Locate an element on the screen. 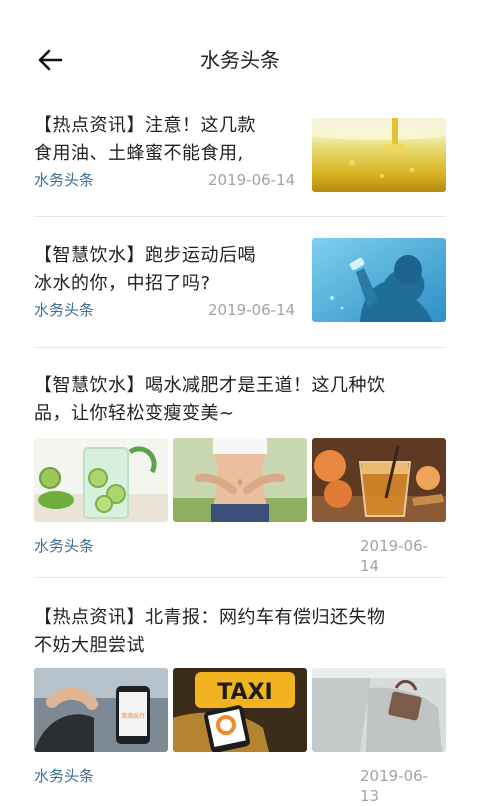  top-app-bar: 水务头条 is located at coordinates (240, 60).